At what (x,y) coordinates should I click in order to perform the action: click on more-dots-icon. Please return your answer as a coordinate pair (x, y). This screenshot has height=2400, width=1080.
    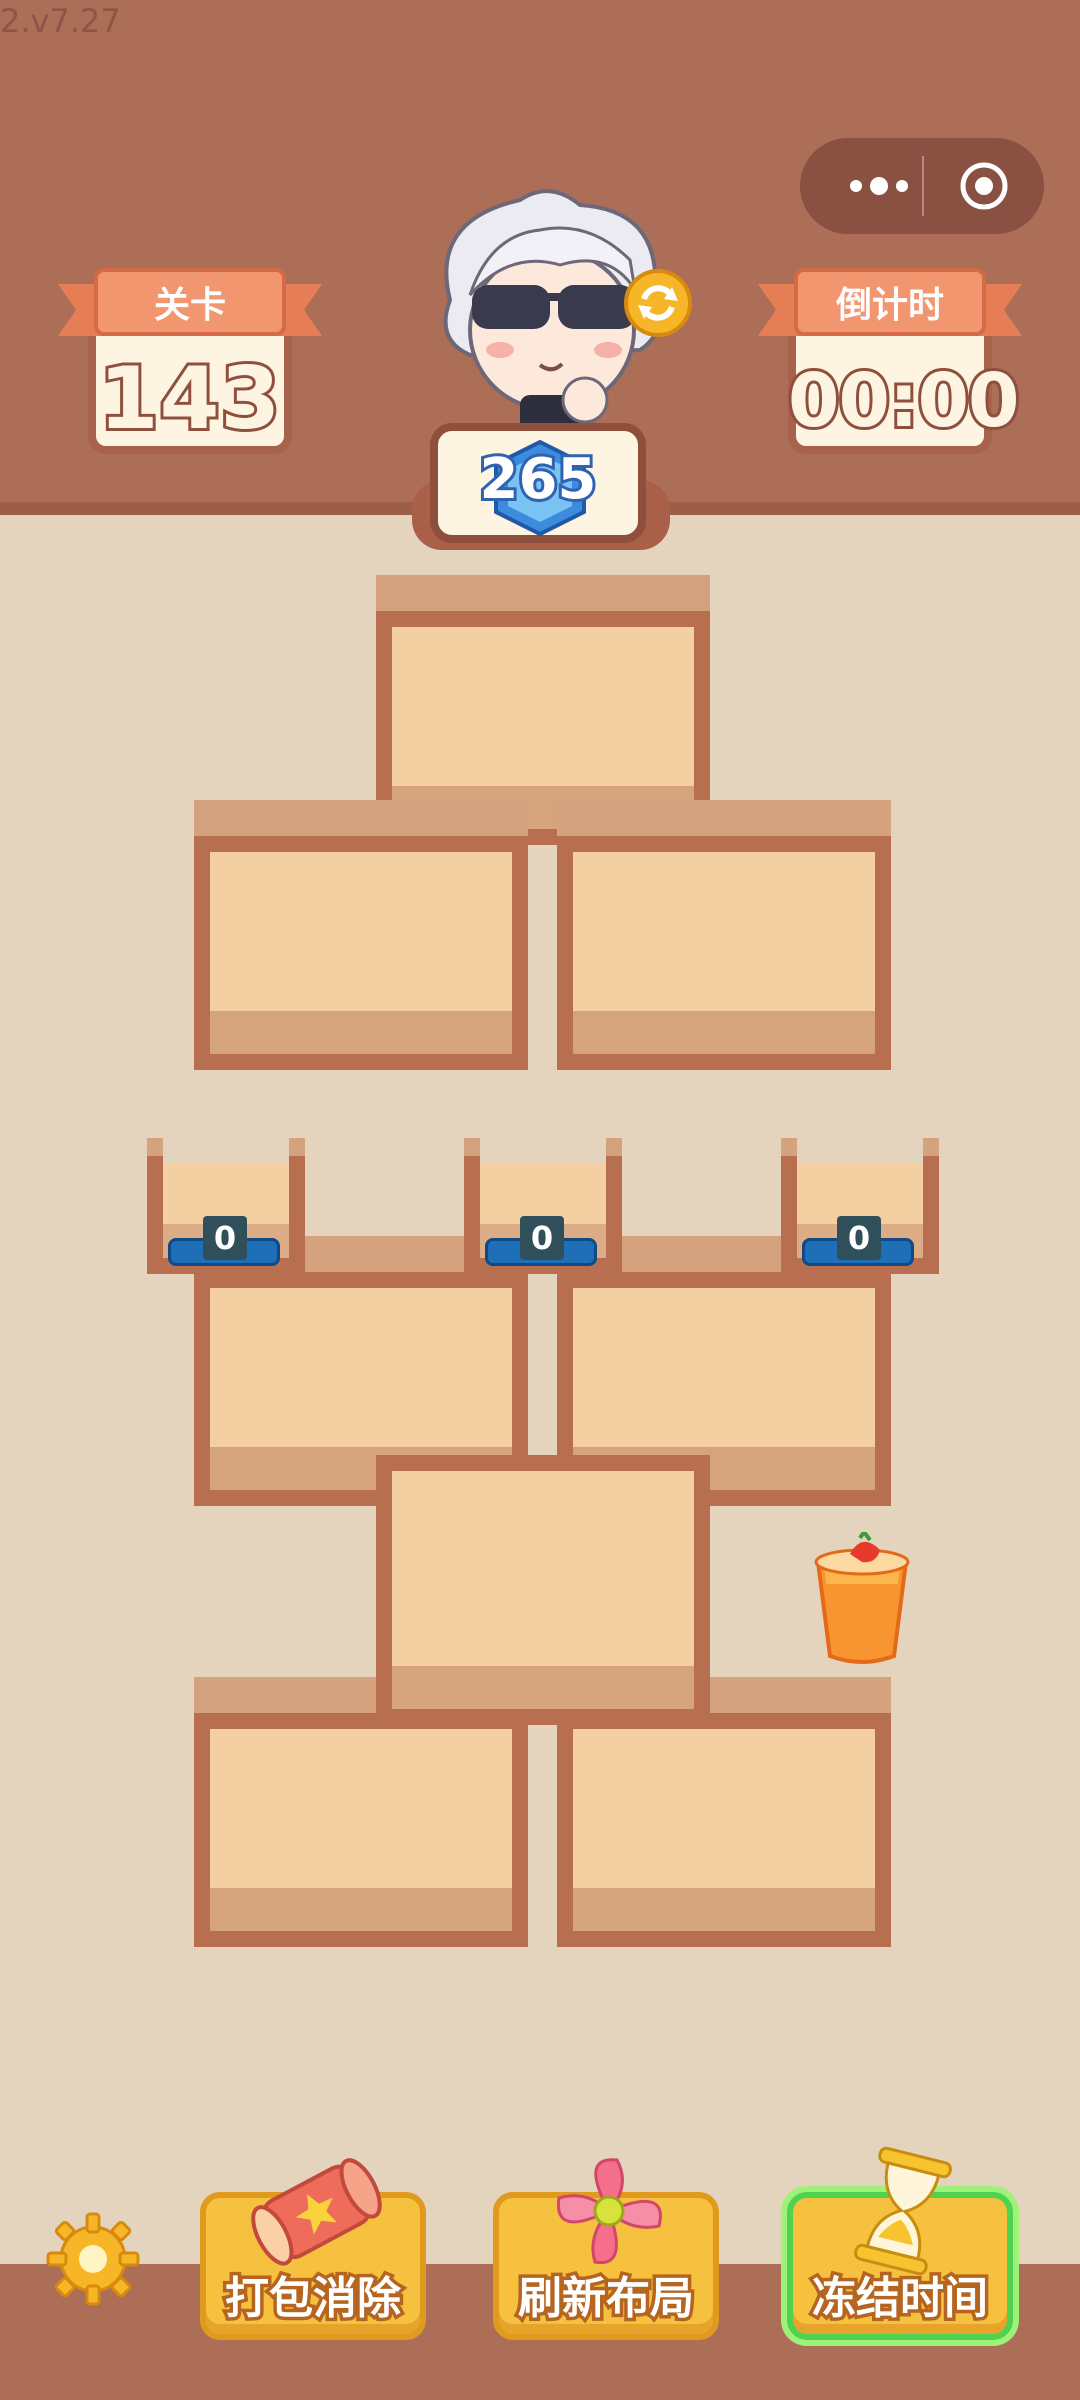
    Looking at the image, I should click on (879, 186).